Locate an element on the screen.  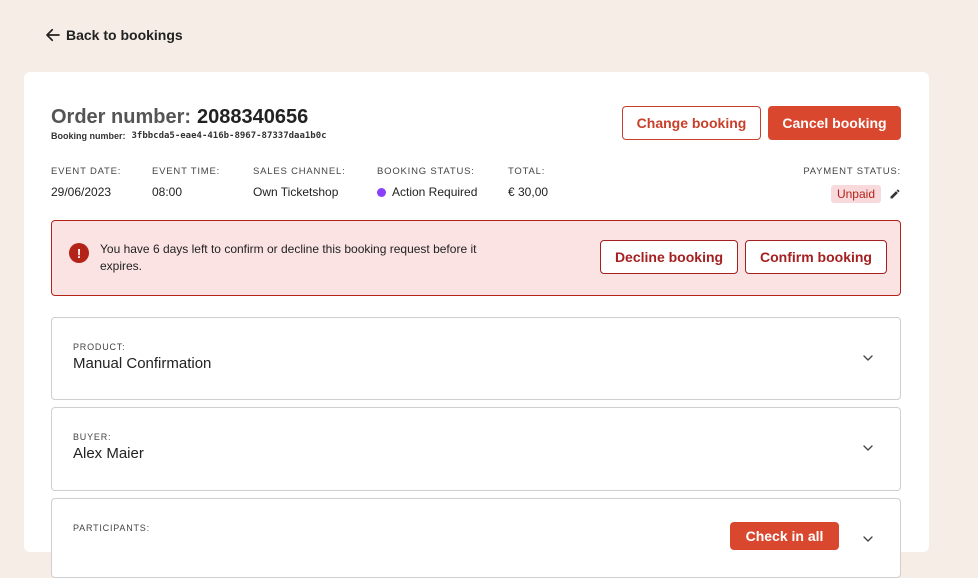
back-label: Back to bookings is located at coordinates (124, 35).